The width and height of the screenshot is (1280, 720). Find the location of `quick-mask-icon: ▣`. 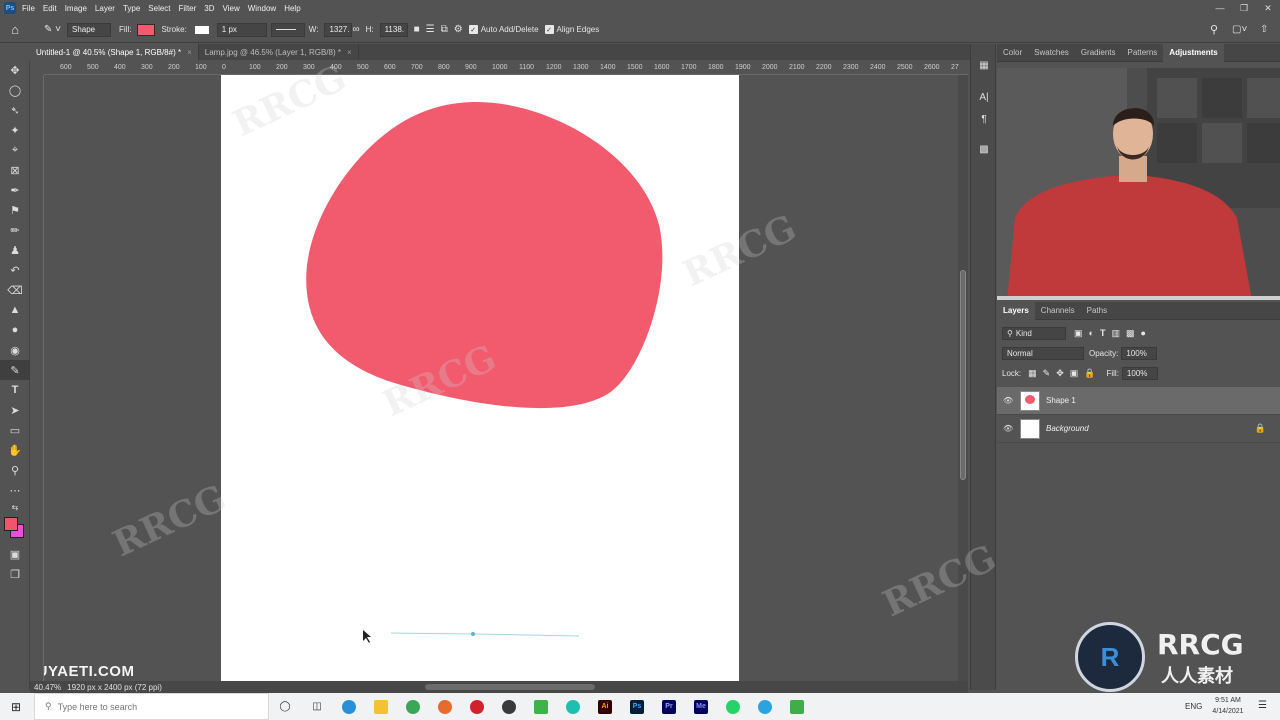

quick-mask-icon: ▣ is located at coordinates (15, 554).